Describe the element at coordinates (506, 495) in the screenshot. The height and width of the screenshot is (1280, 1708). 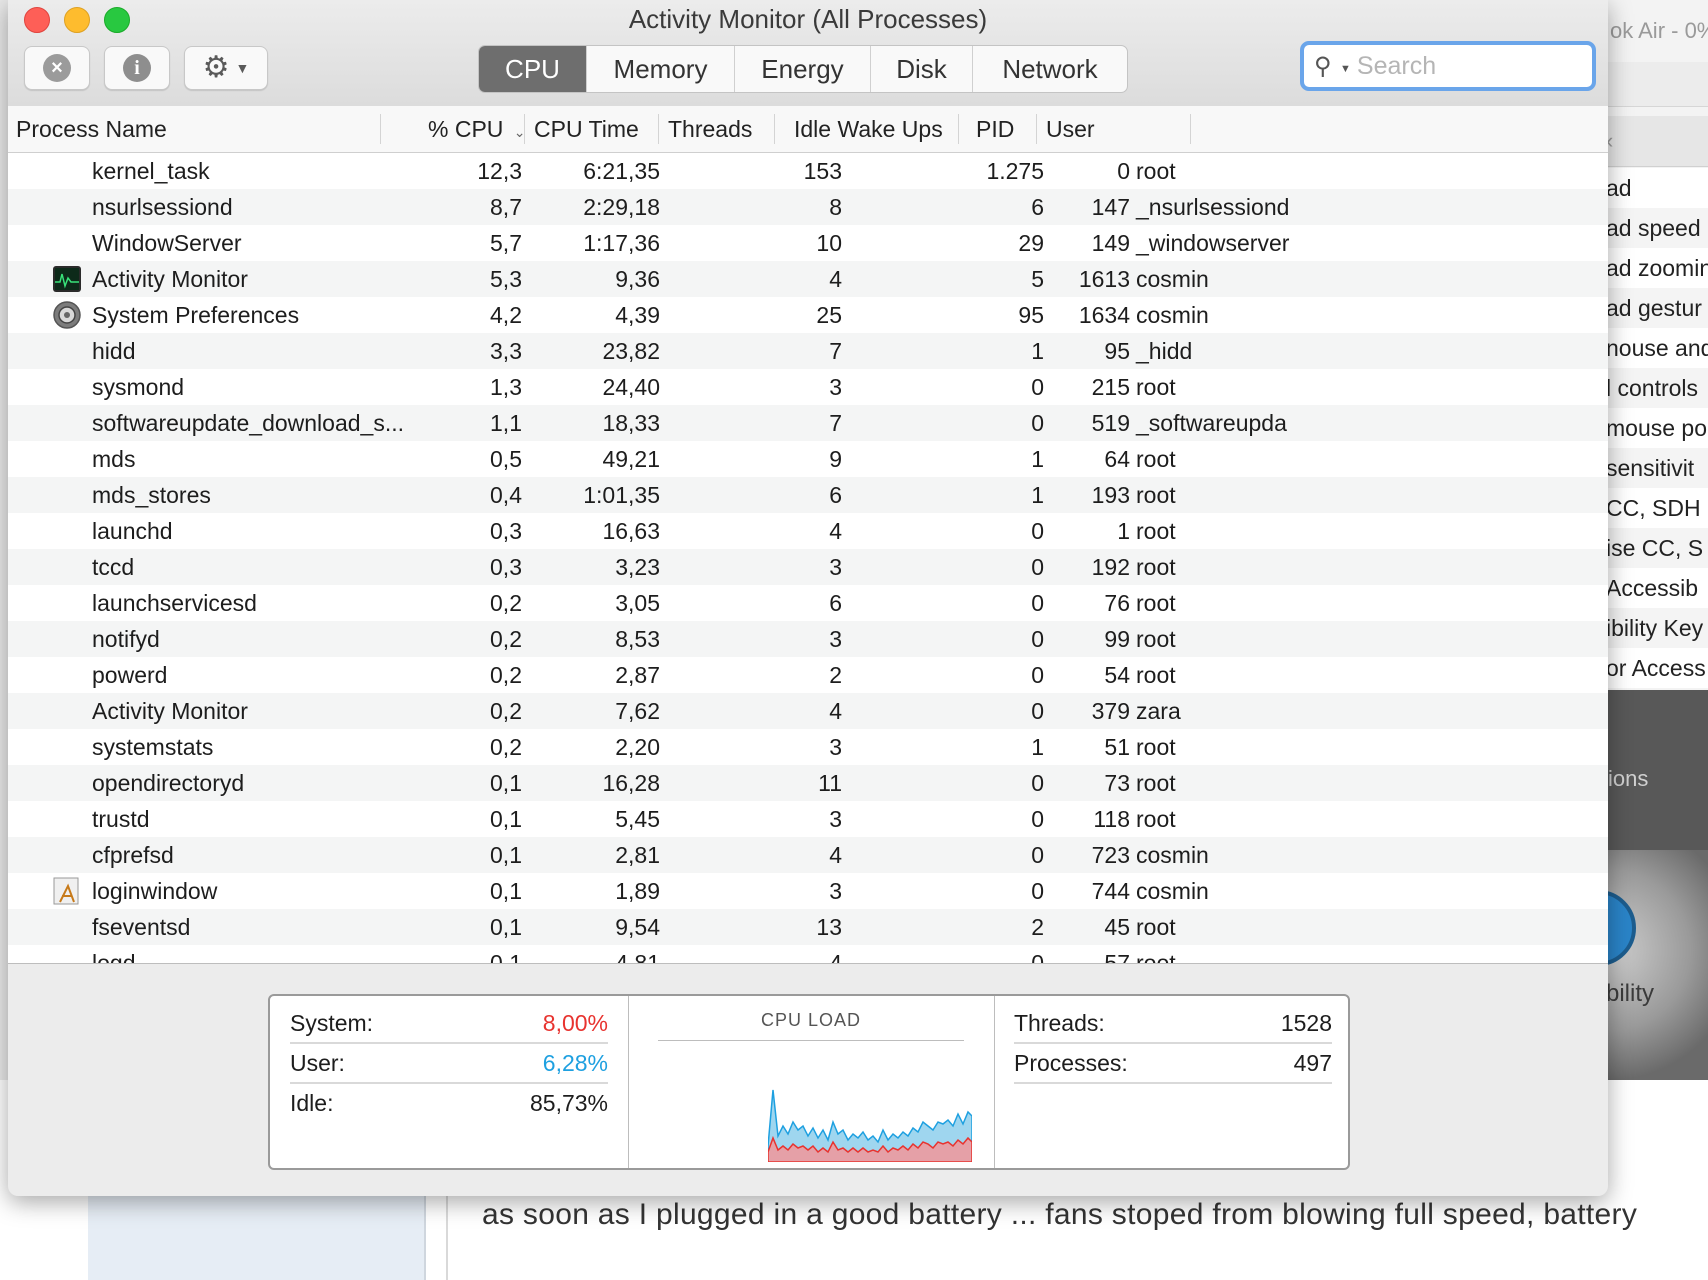
I see `cell-cpu: 0,4` at that location.